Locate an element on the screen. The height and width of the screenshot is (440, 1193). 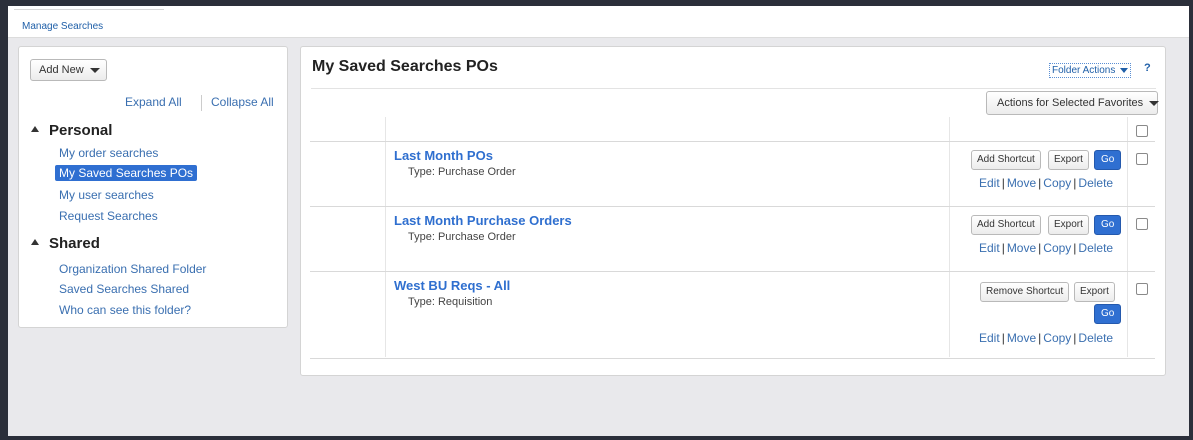
search-title-link: Last Month POs is located at coordinates (443, 155).